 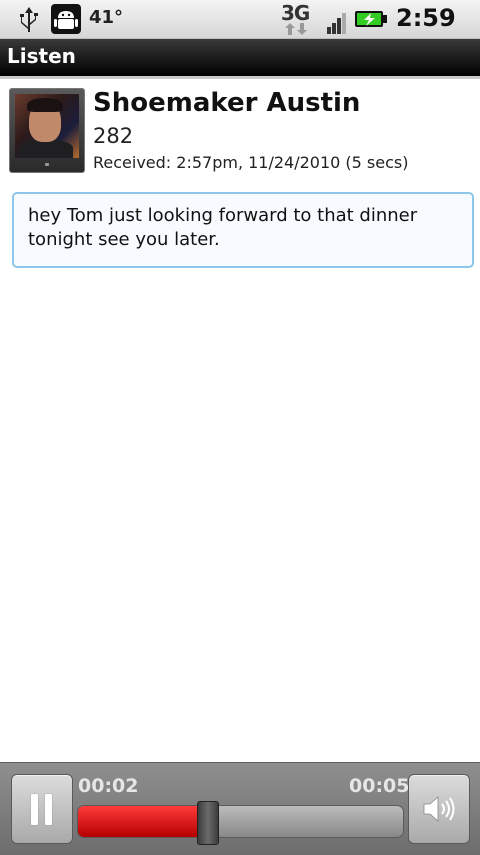 What do you see at coordinates (379, 786) in the screenshot?
I see `total-time: 00:05` at bounding box center [379, 786].